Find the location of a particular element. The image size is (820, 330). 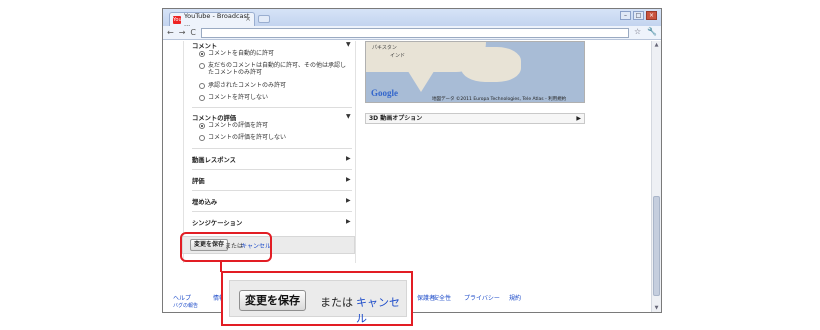

radio-comments-none: コメントを許可しない is located at coordinates (274, 97).